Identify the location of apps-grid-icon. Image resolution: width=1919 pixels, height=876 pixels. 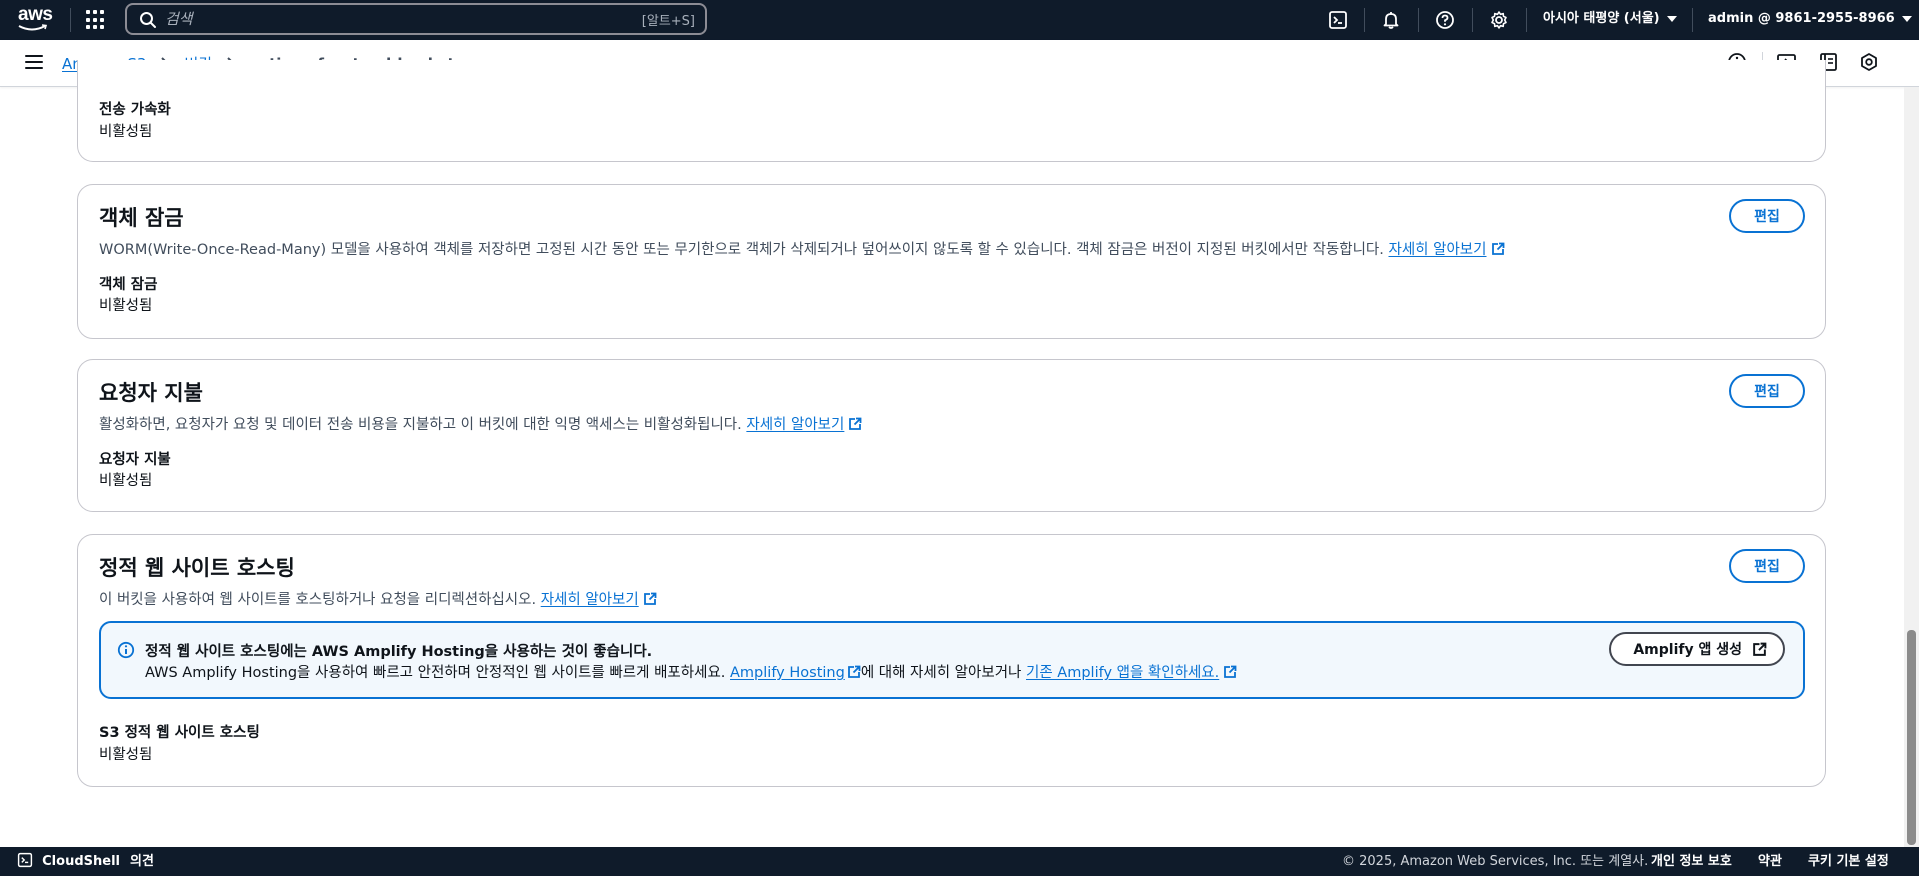
(96, 20).